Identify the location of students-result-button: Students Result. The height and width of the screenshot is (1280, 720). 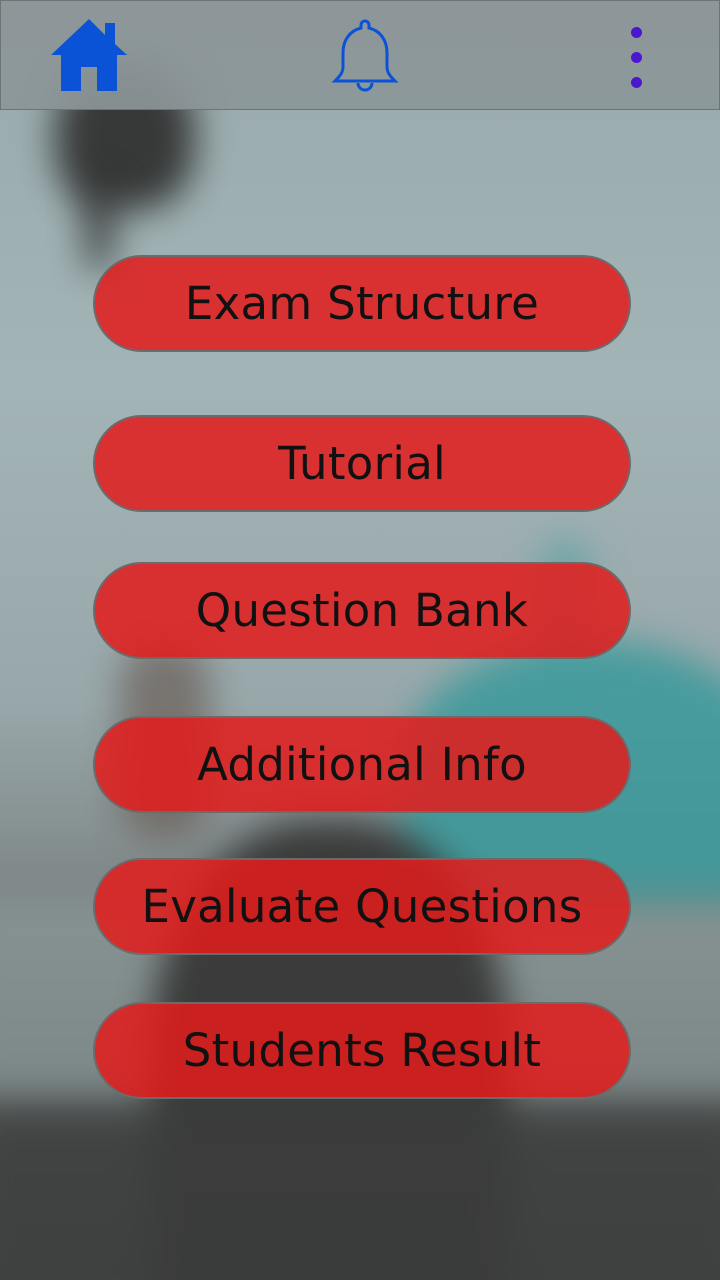
(362, 1050).